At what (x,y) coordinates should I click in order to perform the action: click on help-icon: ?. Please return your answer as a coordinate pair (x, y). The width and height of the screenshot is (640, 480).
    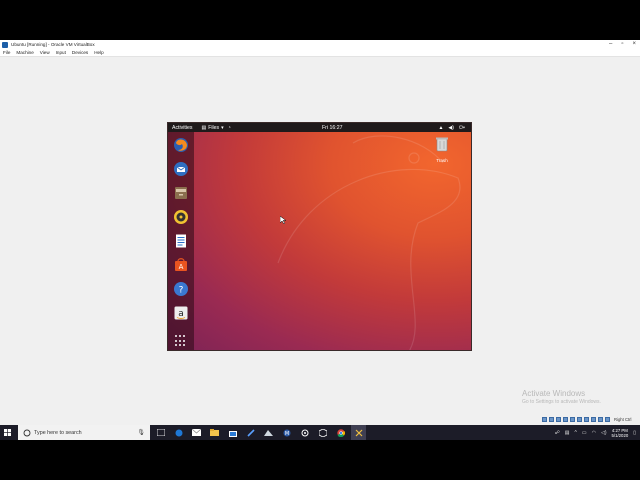
    Looking at the image, I should click on (181, 289).